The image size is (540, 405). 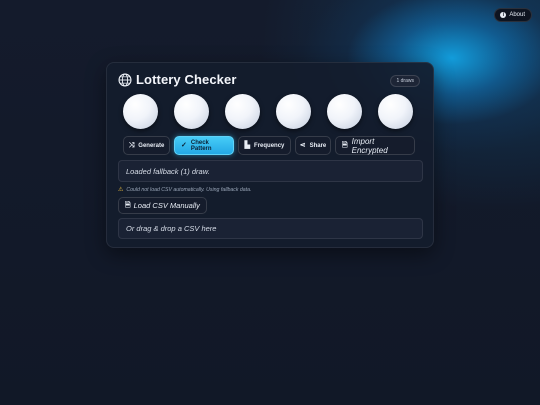 What do you see at coordinates (270, 171) in the screenshot?
I see `status-message: Loaded fallback (1) draw.` at bounding box center [270, 171].